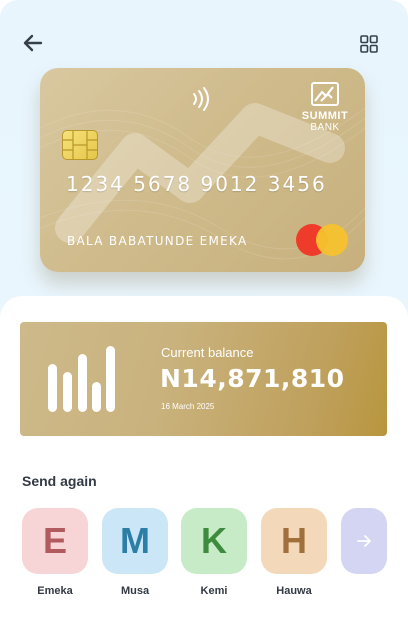 The width and height of the screenshot is (408, 632). I want to click on grid-icon, so click(369, 44).